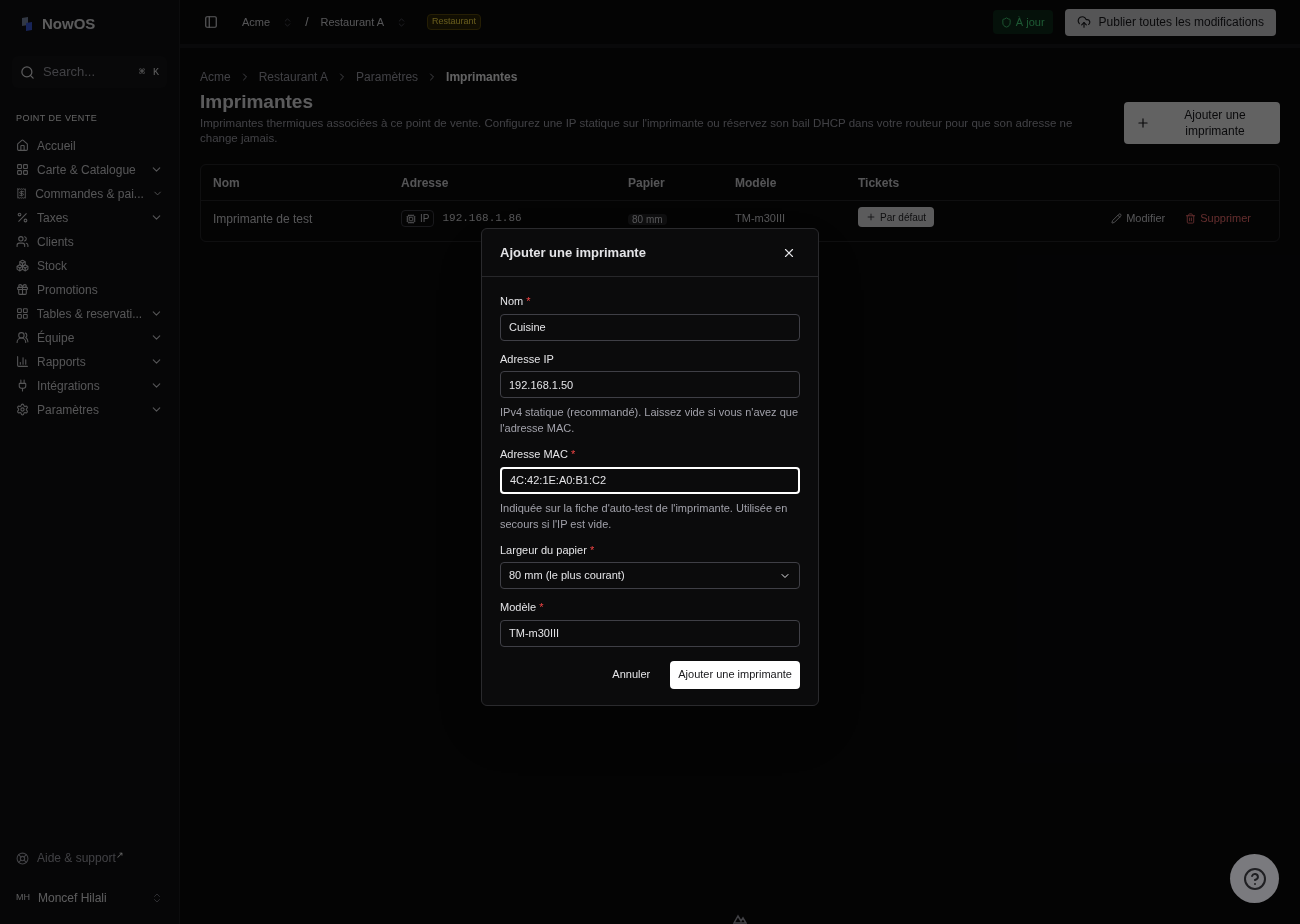 The width and height of the screenshot is (1300, 924). What do you see at coordinates (157, 898) in the screenshot?
I see `chevrons-icon` at bounding box center [157, 898].